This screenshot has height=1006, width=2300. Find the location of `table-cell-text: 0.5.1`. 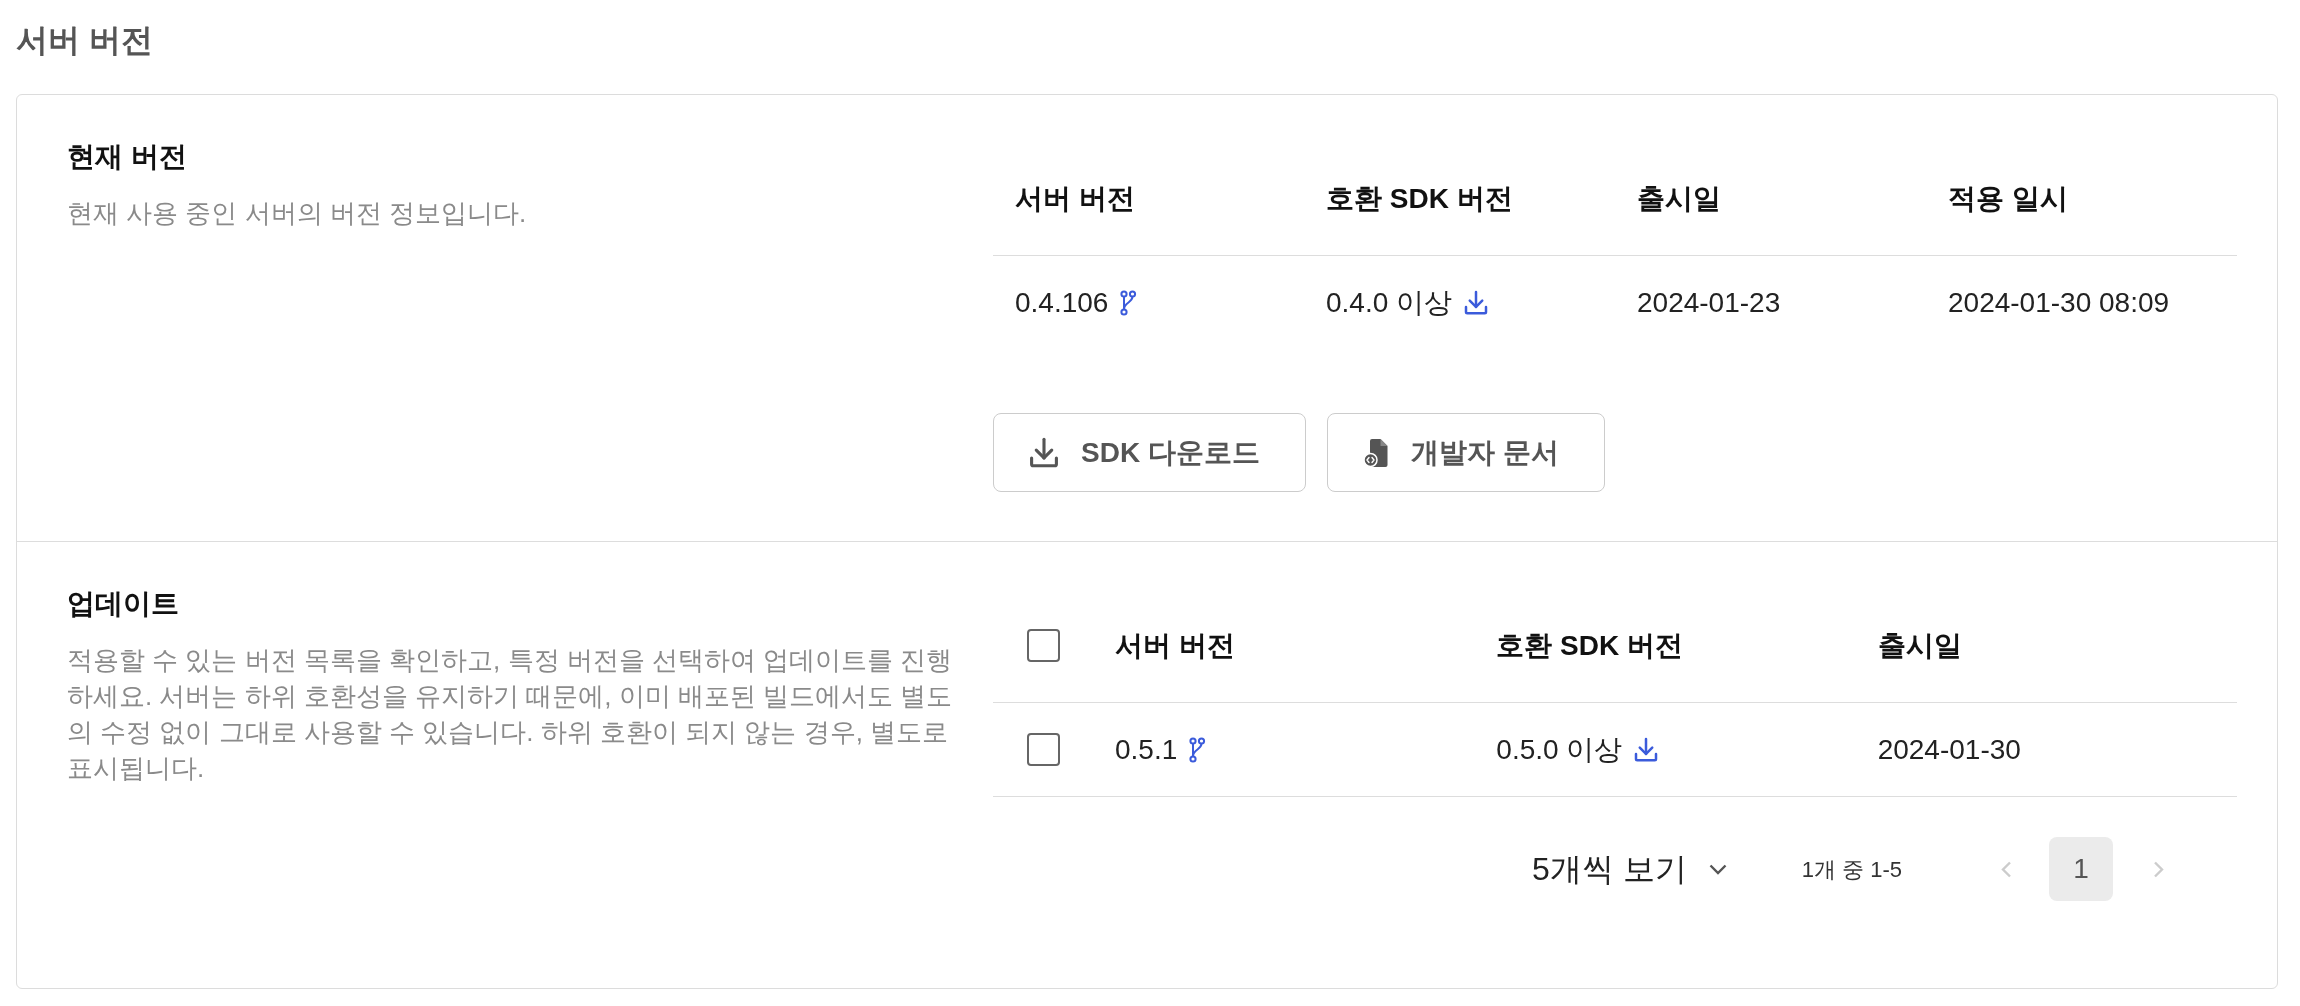

table-cell-text: 0.5.1 is located at coordinates (1146, 749).